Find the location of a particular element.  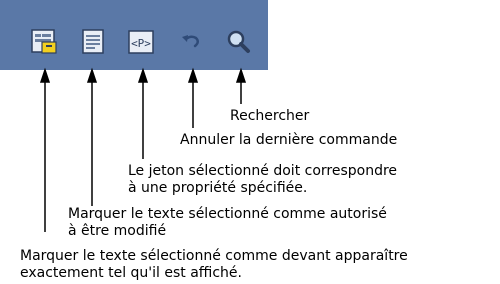

callout-line: Le jeton sélectionné doit correspondre is located at coordinates (263, 171).